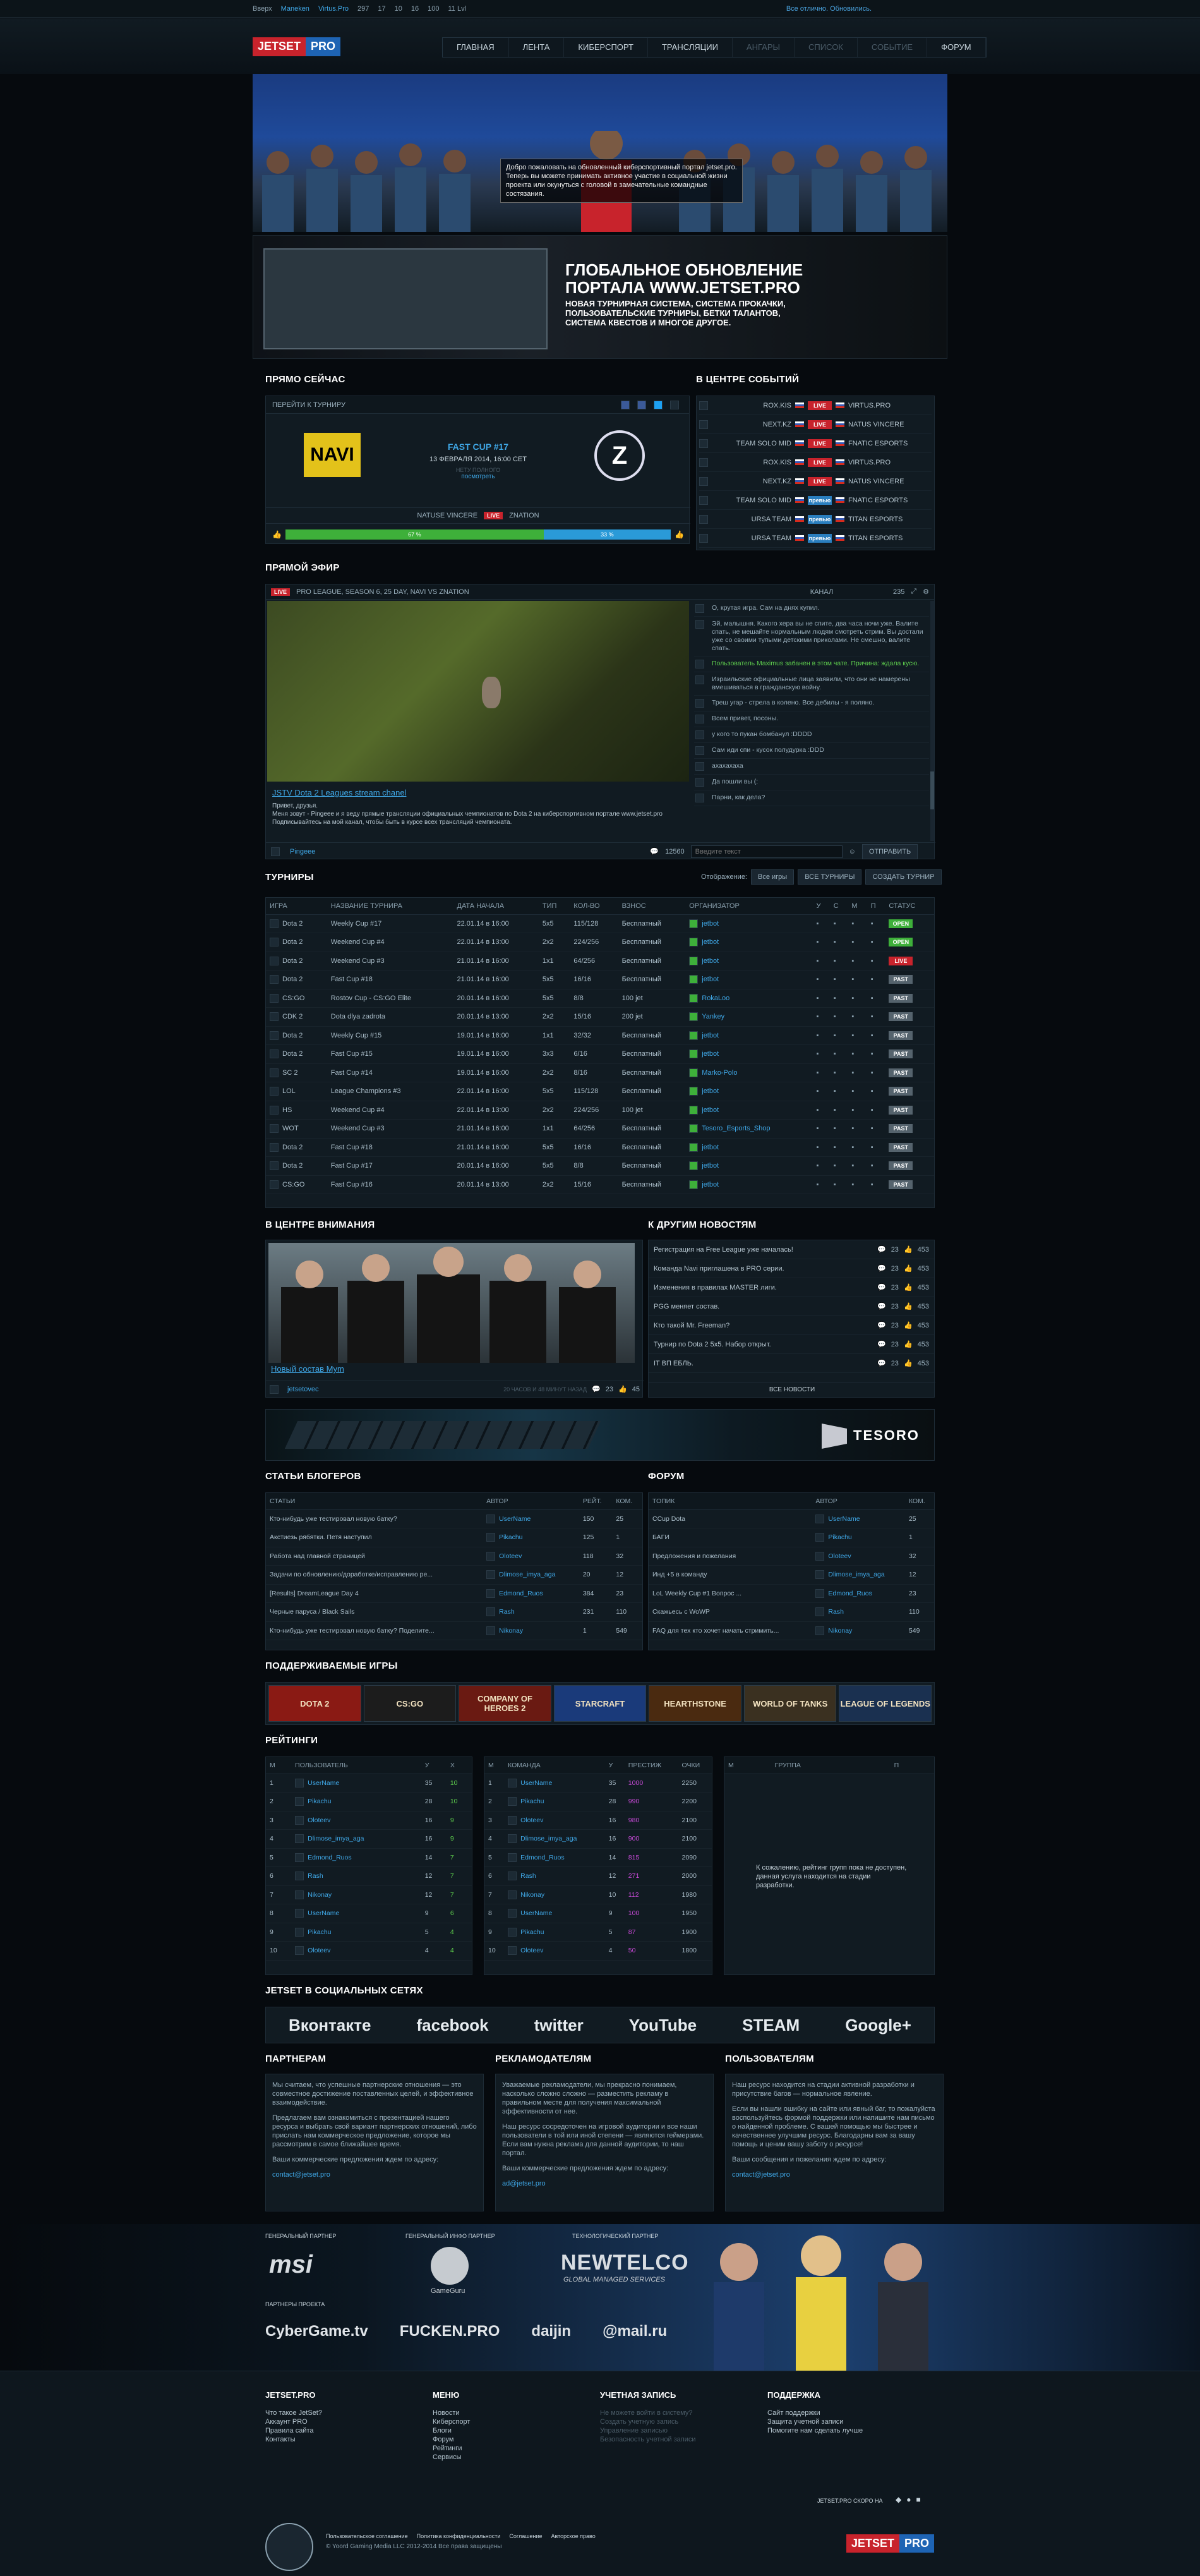  What do you see at coordinates (476, 47) in the screenshot?
I see `nav-home: ГЛАВНАЯ` at bounding box center [476, 47].